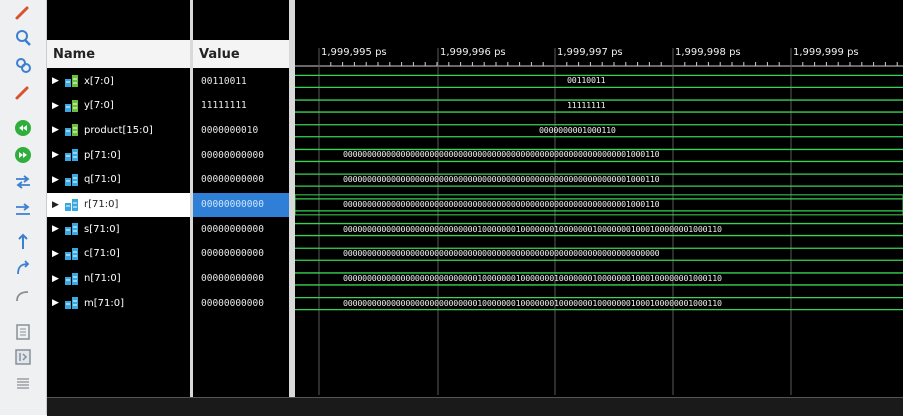 This screenshot has height=416, width=903. I want to click on ruler-tick-label: 1,999,995 ps, so click(354, 52).